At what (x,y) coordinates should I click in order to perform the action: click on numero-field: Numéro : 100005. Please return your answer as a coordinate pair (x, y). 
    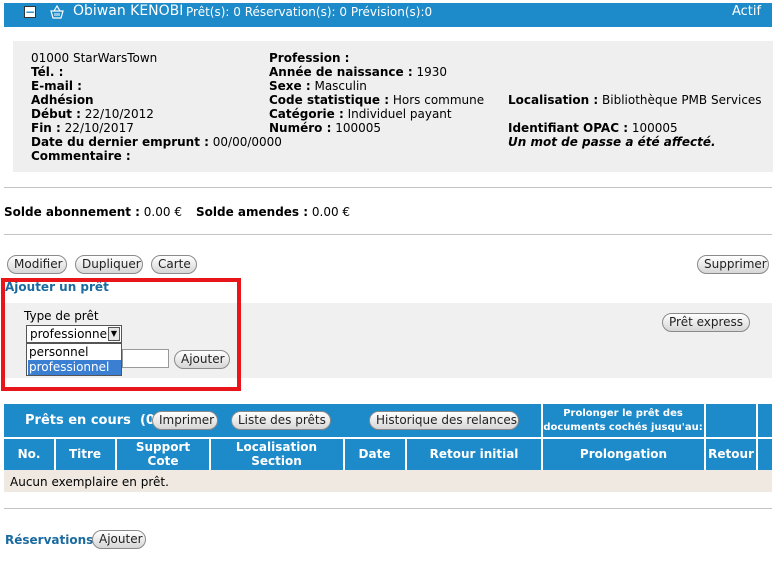
    Looking at the image, I should click on (325, 128).